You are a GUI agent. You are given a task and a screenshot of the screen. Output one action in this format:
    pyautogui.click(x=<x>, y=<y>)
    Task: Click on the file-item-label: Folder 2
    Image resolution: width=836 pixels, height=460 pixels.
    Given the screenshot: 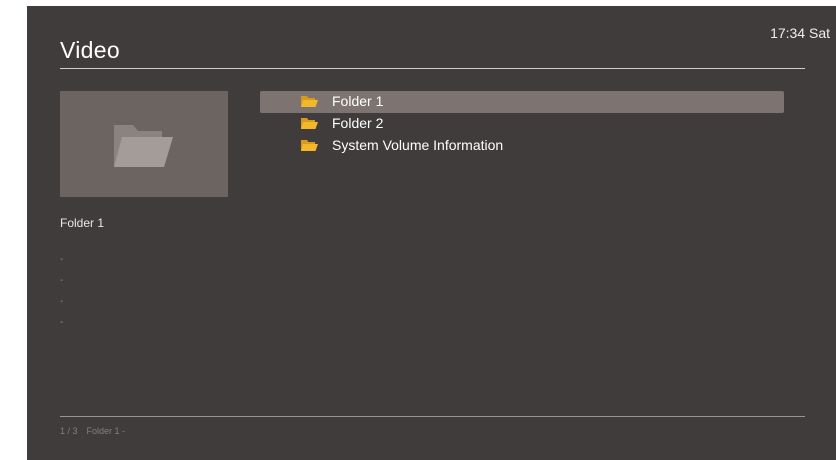 What is the action you would take?
    pyautogui.click(x=358, y=123)
    